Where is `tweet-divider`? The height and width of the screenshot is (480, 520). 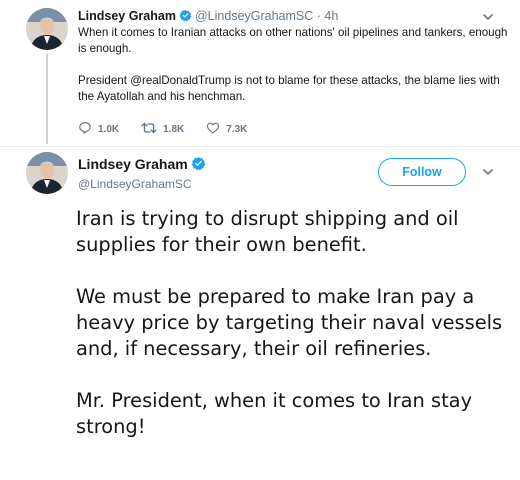
tweet-divider is located at coordinates (260, 146).